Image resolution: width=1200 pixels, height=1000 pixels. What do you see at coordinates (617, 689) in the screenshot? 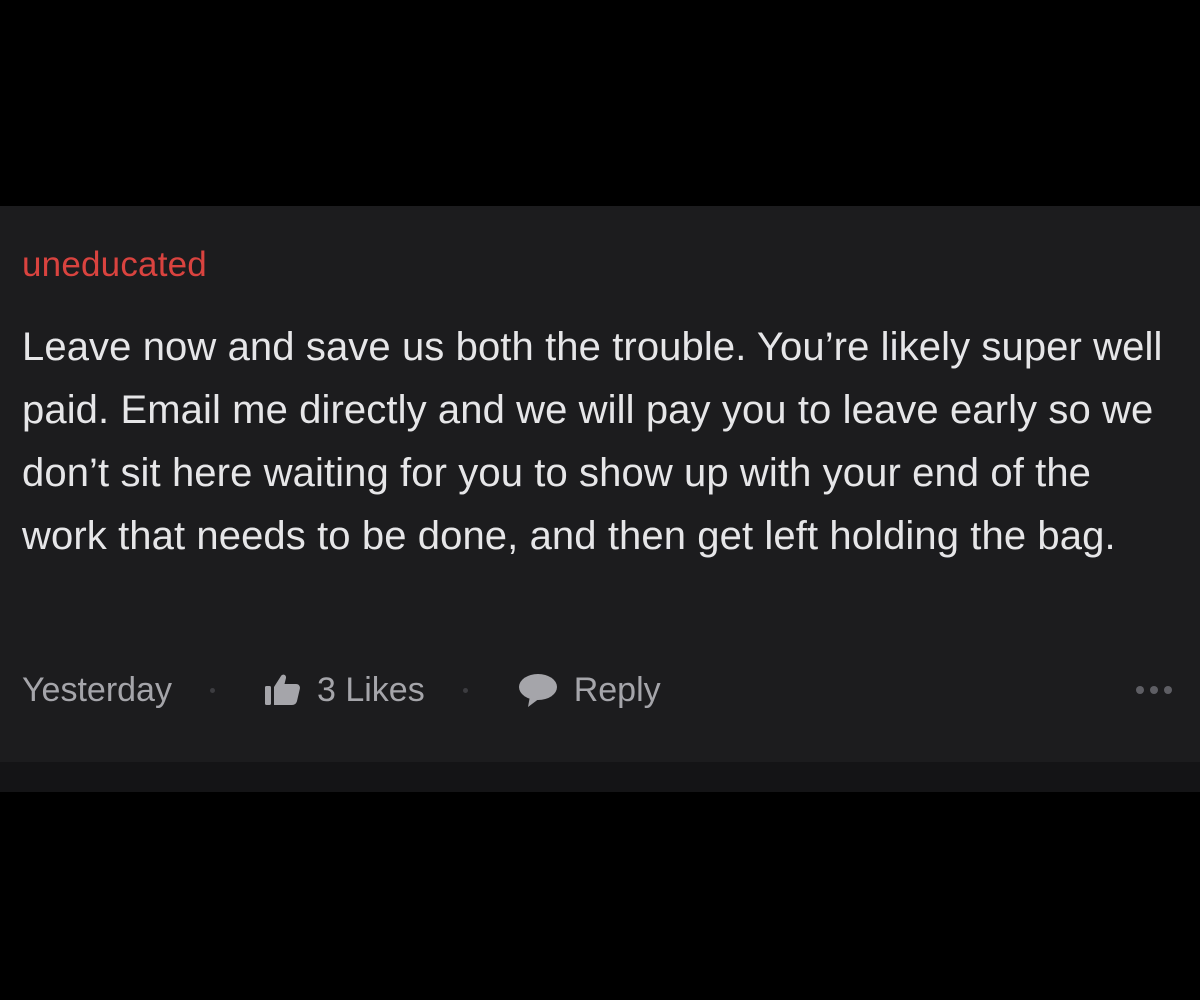
I see `reply-label: Reply` at bounding box center [617, 689].